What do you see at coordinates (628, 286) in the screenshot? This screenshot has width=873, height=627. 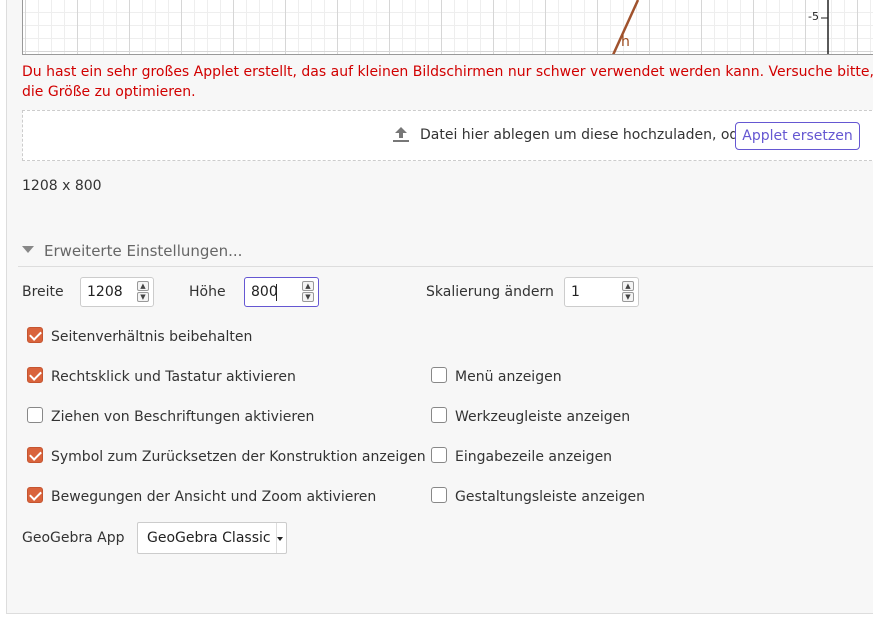 I see `scale-increment-button: ▲` at bounding box center [628, 286].